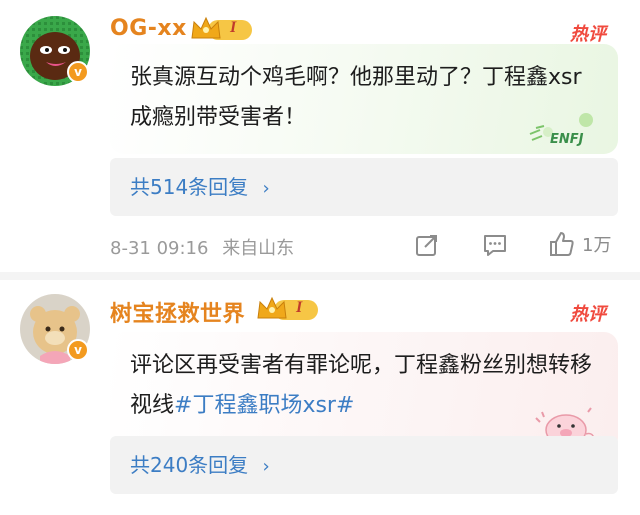  I want to click on comment-button, so click(495, 245).